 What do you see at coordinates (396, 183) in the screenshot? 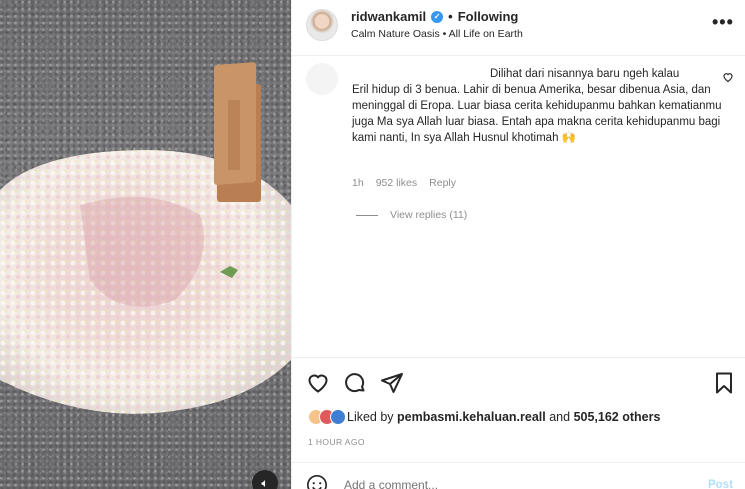
I see `comment-likes: 952 likes` at bounding box center [396, 183].